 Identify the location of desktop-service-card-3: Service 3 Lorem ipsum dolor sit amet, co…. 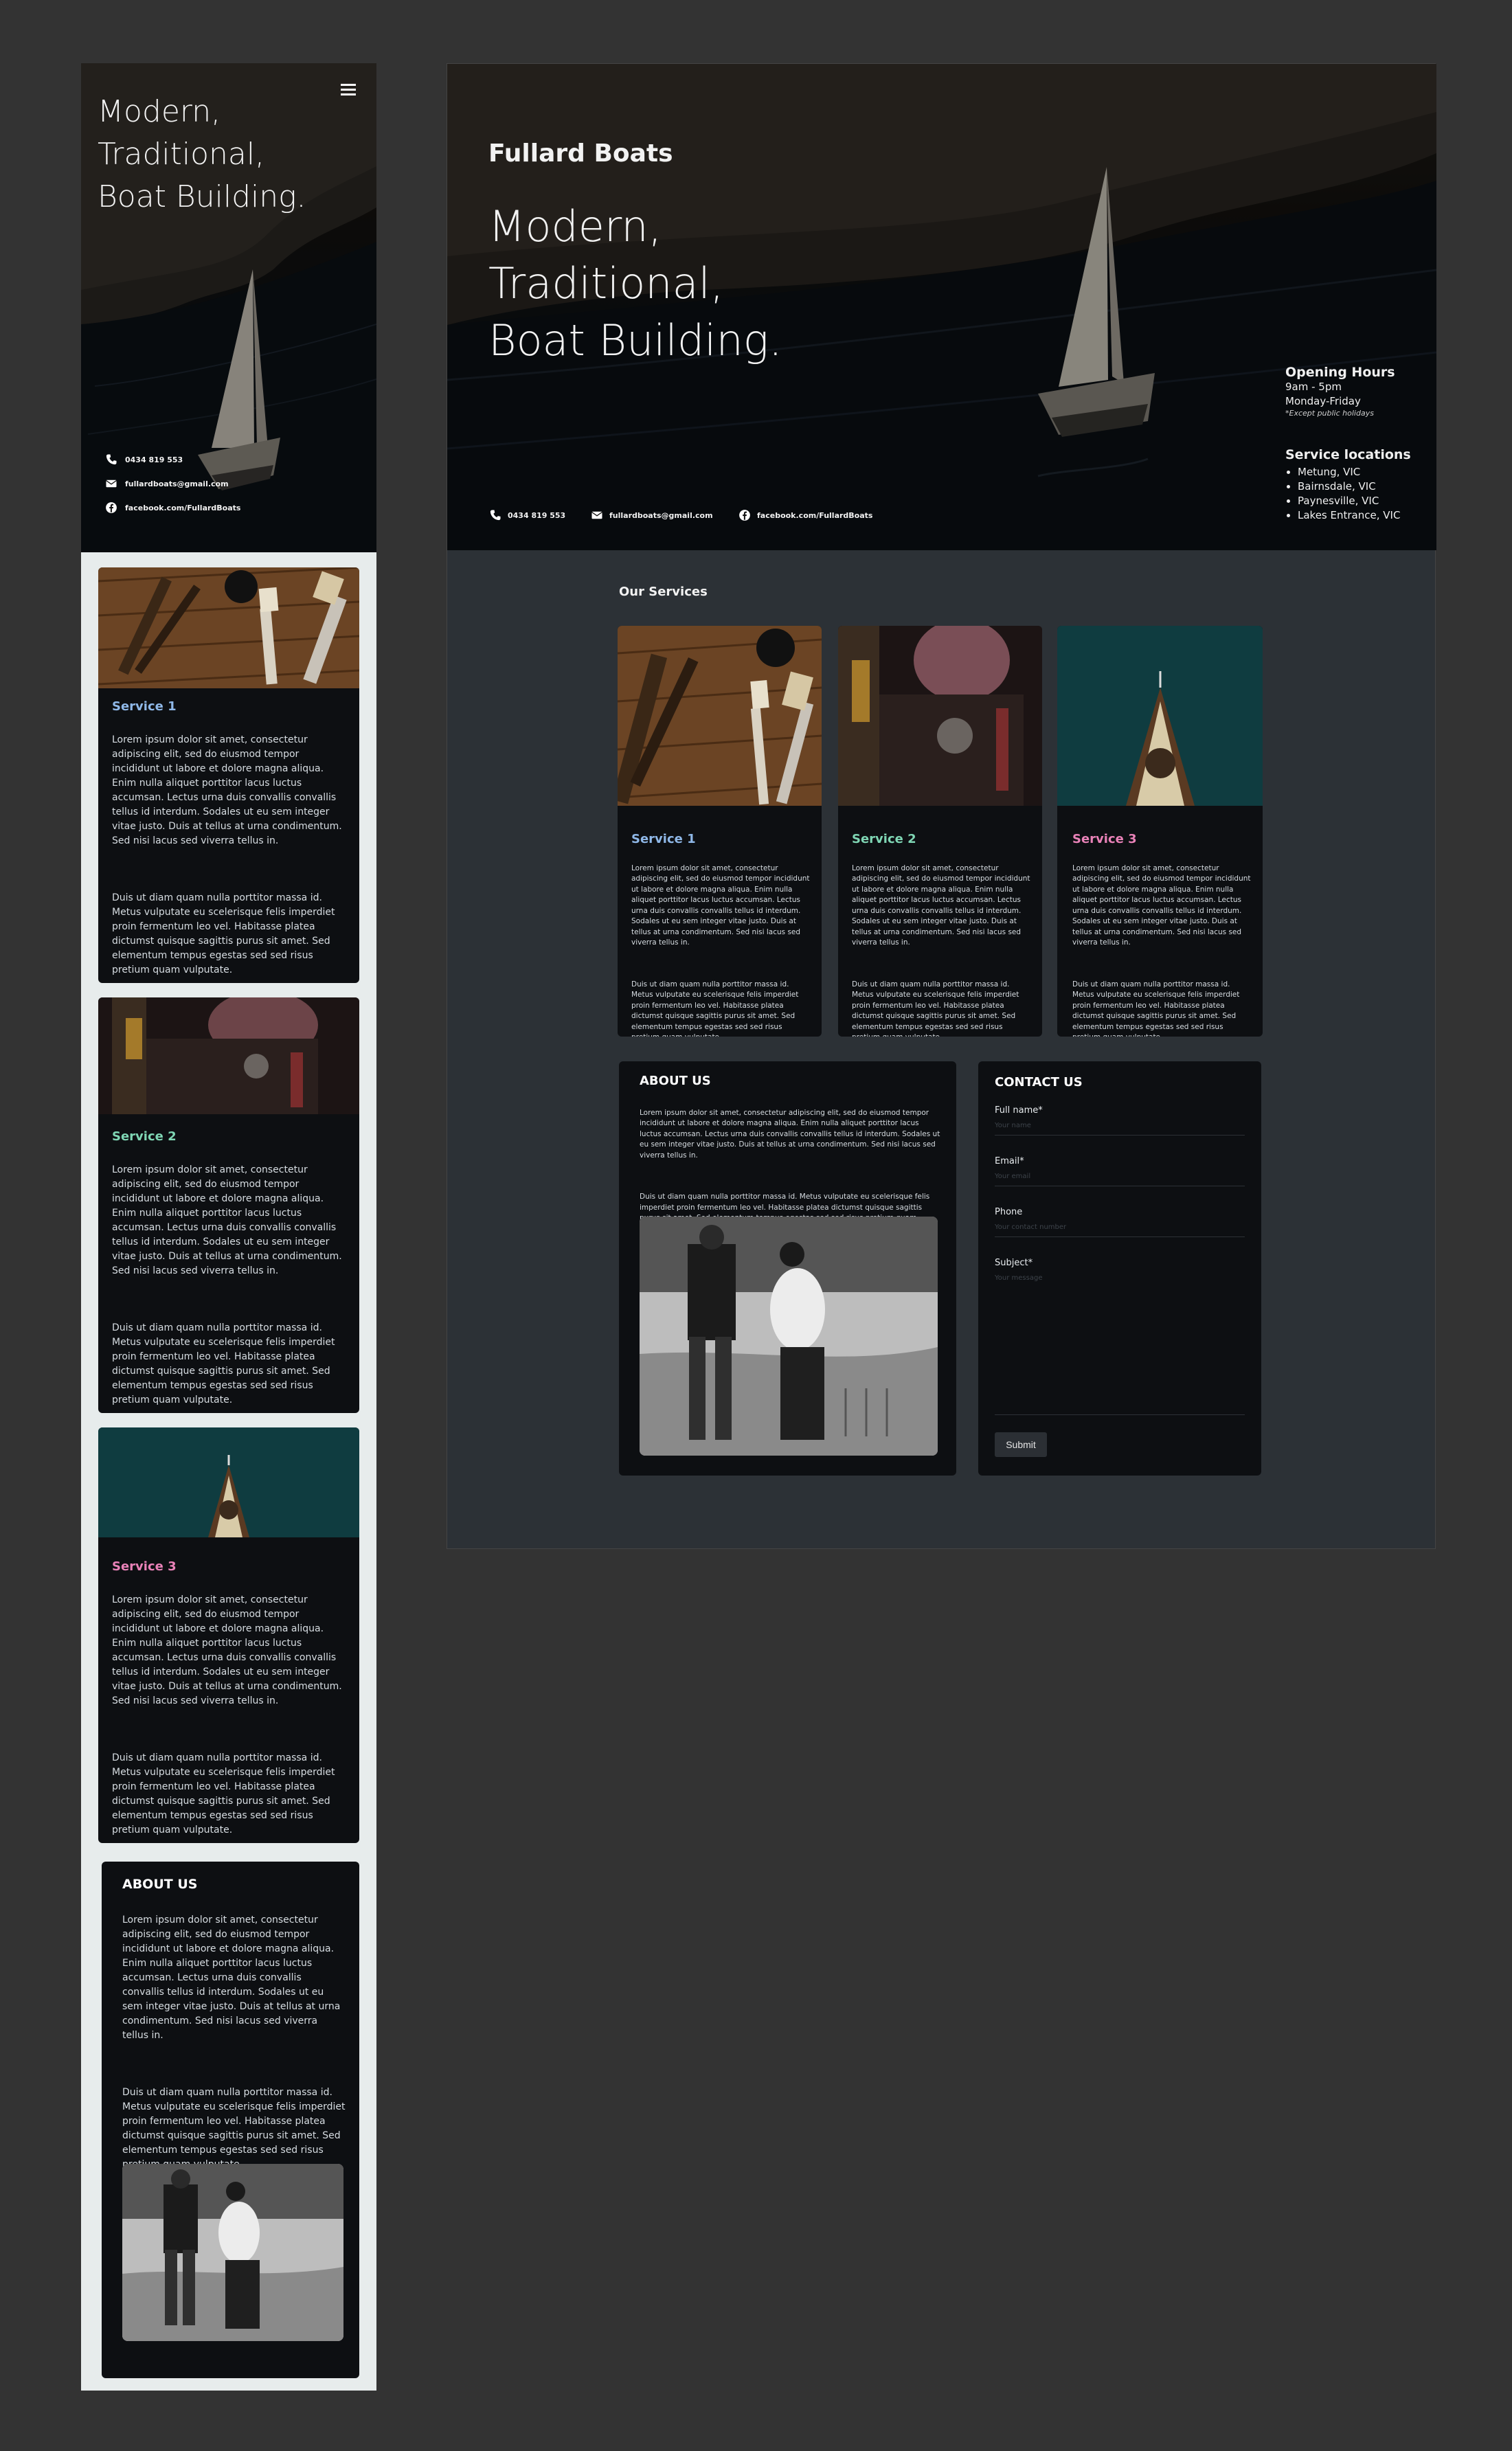
(1160, 831).